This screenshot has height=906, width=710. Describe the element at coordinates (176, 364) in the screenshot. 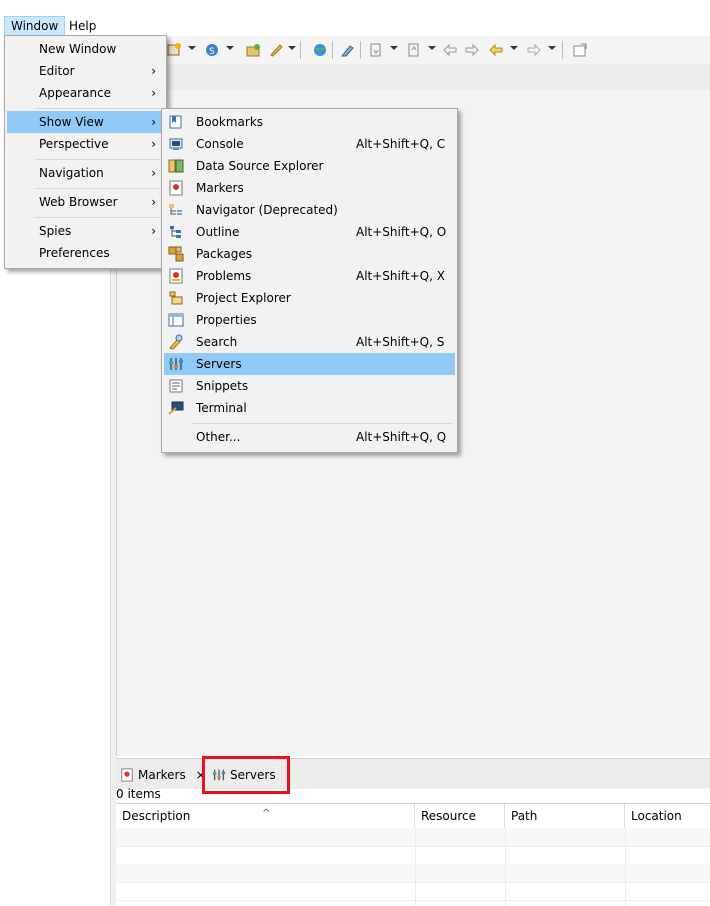

I see `servers-icon` at that location.